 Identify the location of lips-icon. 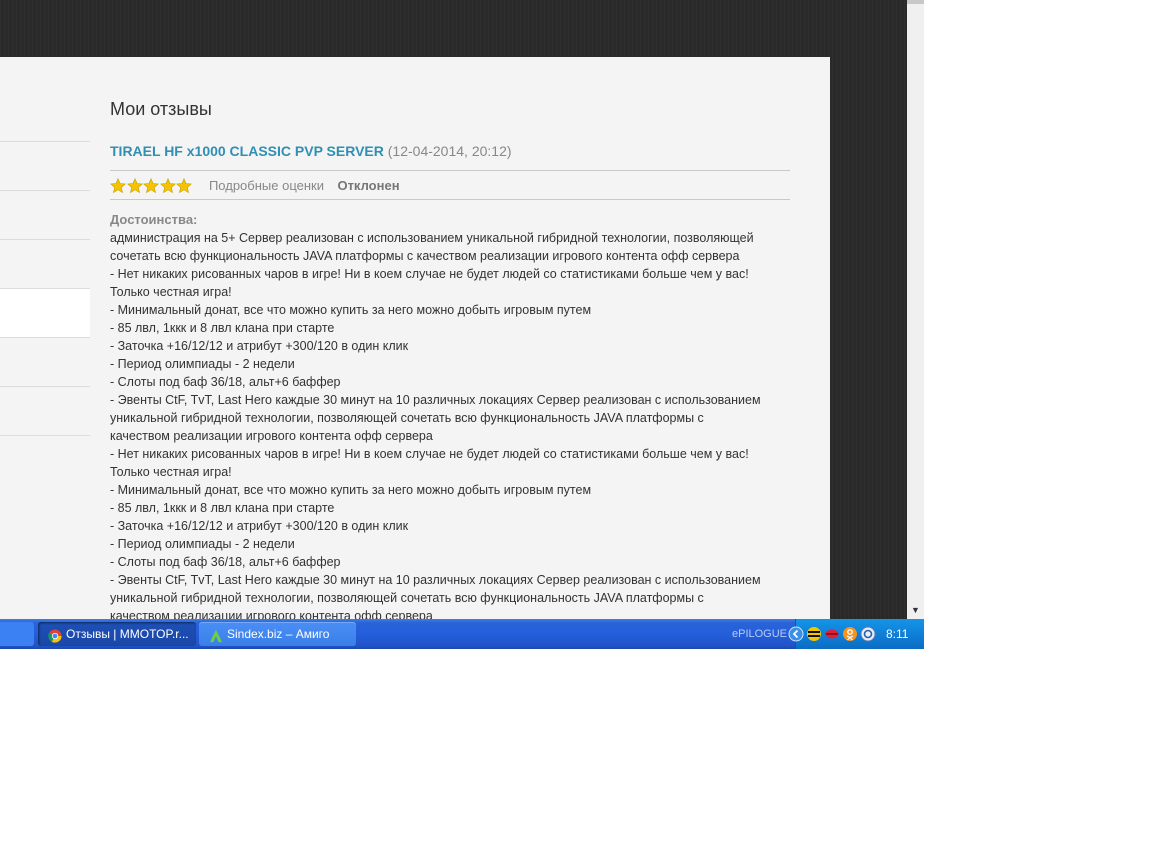
(832, 634).